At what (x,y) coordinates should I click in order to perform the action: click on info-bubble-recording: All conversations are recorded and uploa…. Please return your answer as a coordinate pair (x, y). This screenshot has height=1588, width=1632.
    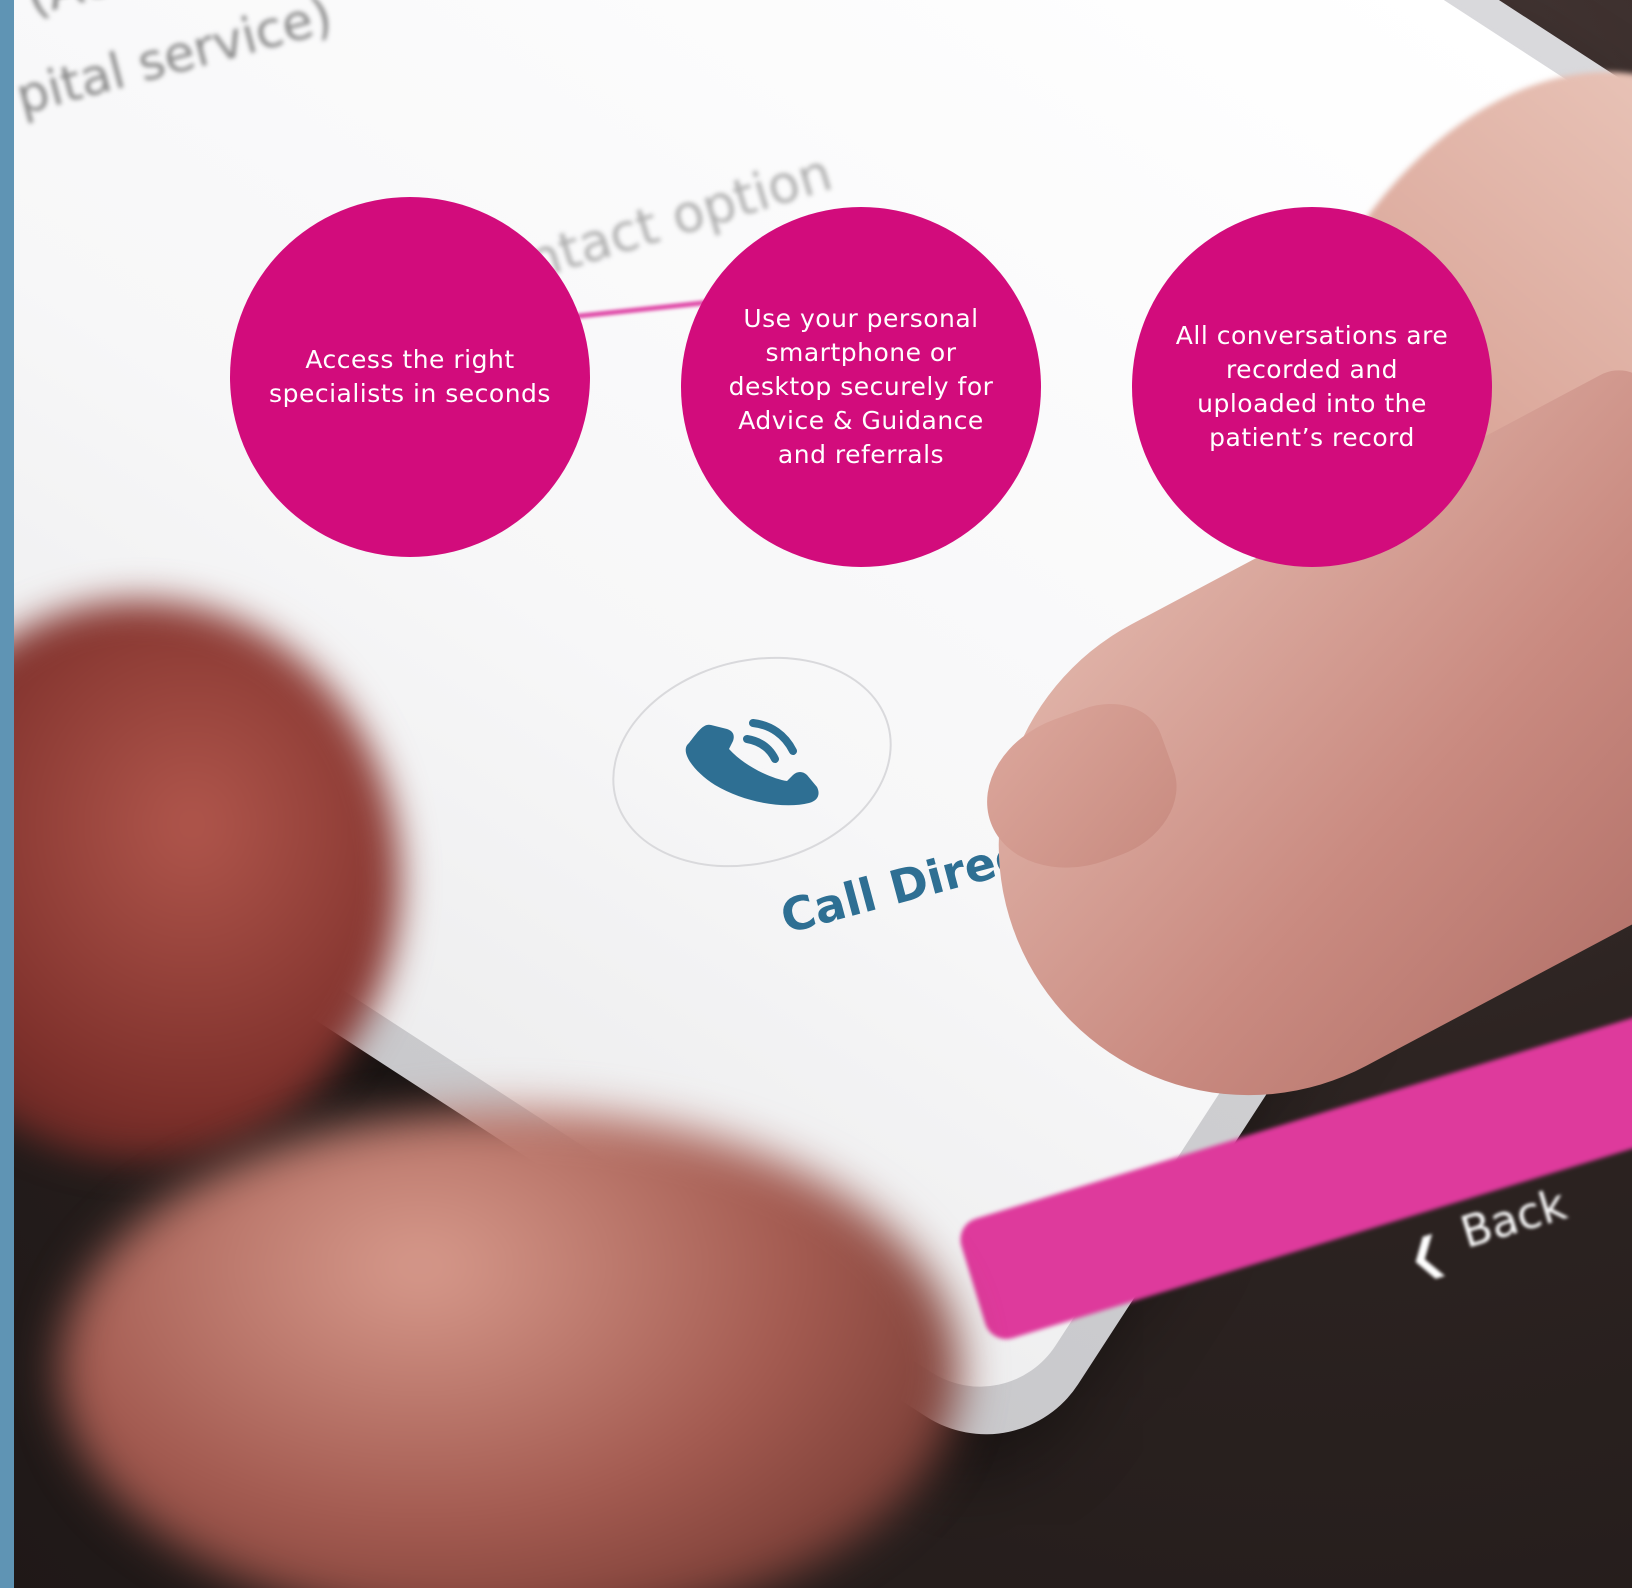
    Looking at the image, I should click on (1312, 387).